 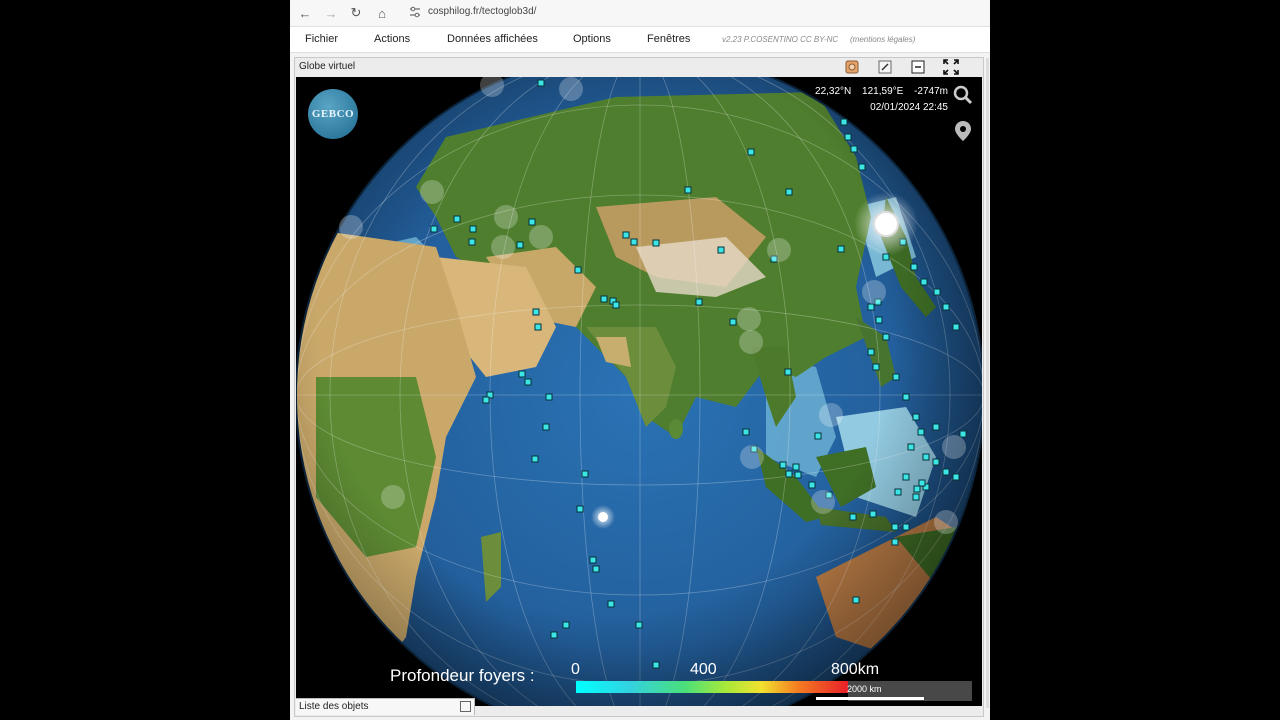 What do you see at coordinates (886, 224) in the screenshot?
I see `selected-quake` at bounding box center [886, 224].